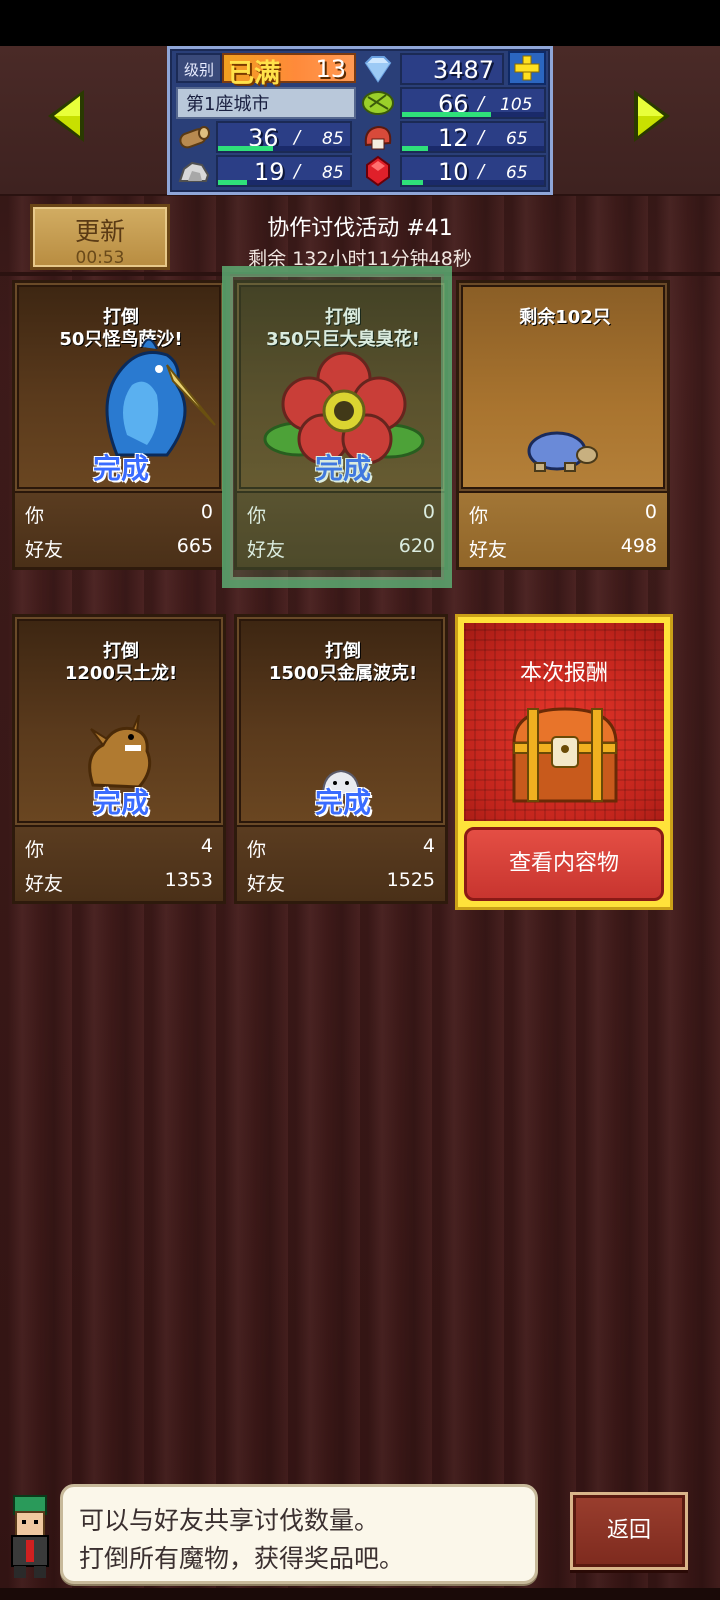  I want to click on food-bar, so click(446, 114).